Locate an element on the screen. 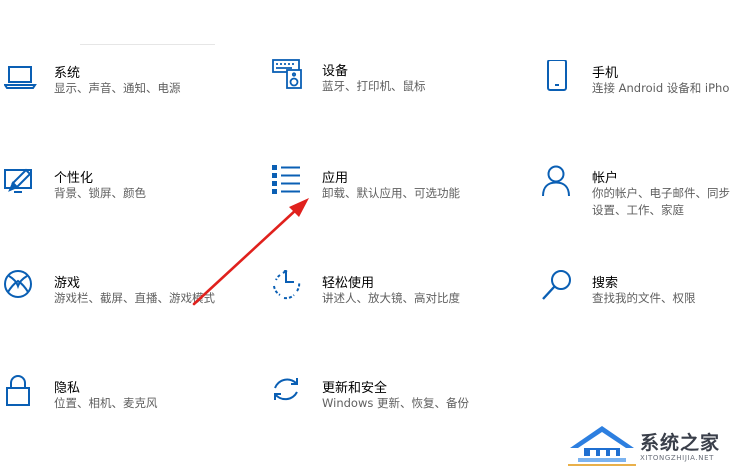 This screenshot has width=735, height=475. setting-title: 更新和安全 is located at coordinates (355, 388).